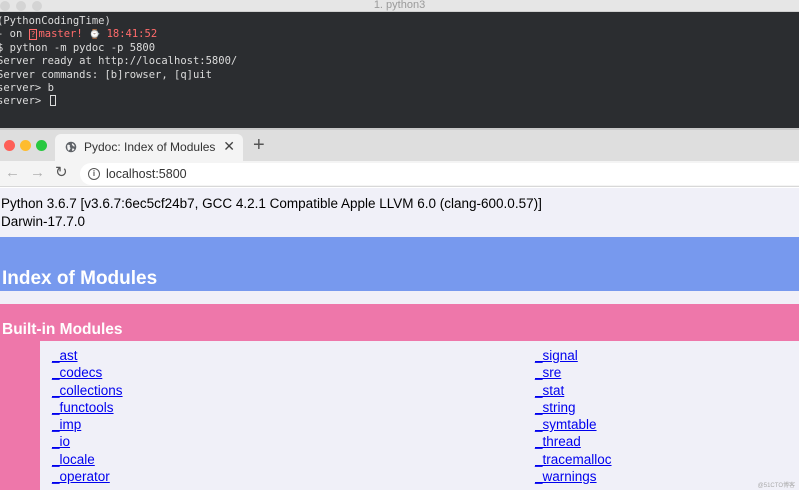  Describe the element at coordinates (43, 221) in the screenshot. I see `platform-info: Darwin-17.7.0` at that location.